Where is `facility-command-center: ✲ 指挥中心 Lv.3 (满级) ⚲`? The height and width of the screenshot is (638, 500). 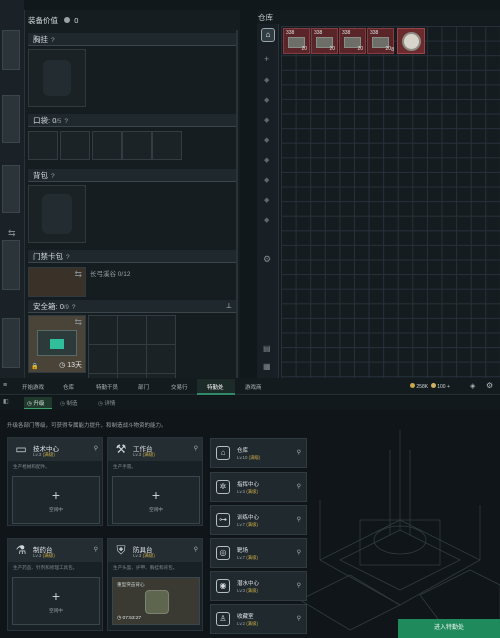
facility-command-center: ✲ 指挥中心 Lv.3 (满级) ⚲ is located at coordinates (258, 487).